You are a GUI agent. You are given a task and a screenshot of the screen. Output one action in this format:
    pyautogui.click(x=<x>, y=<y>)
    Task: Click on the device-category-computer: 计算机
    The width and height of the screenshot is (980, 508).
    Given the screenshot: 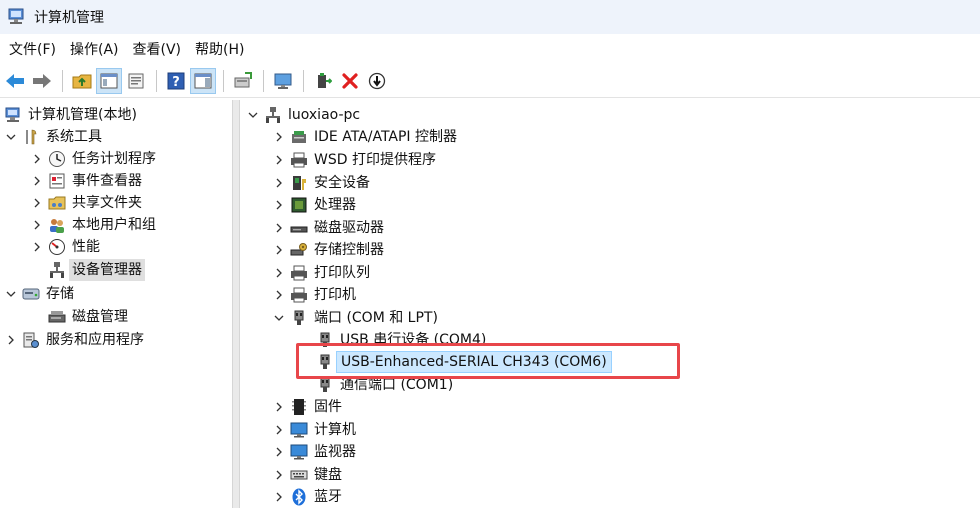 What is the action you would take?
    pyautogui.click(x=314, y=430)
    